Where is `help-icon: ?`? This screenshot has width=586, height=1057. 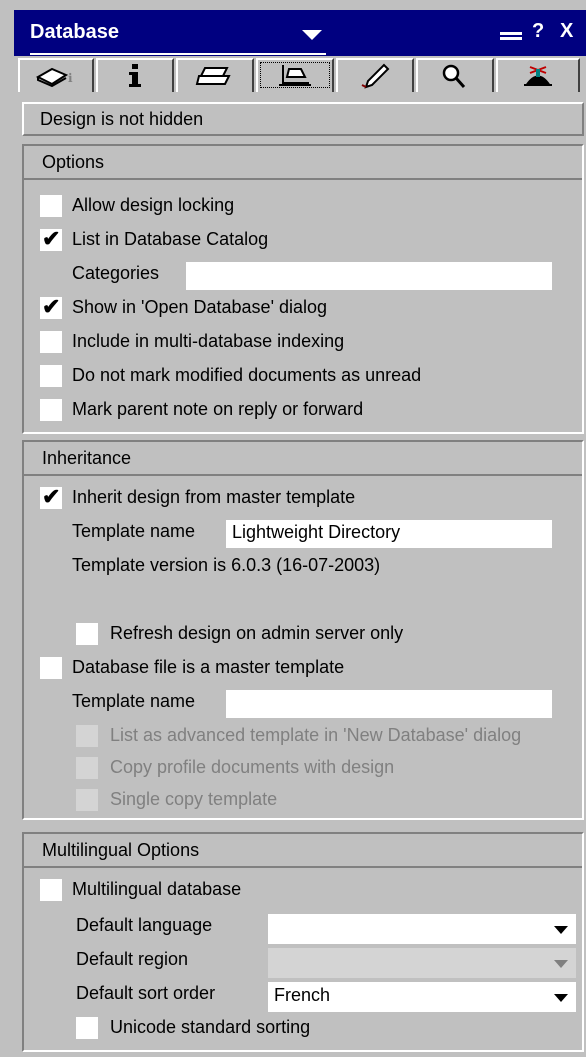
help-icon: ? is located at coordinates (538, 31).